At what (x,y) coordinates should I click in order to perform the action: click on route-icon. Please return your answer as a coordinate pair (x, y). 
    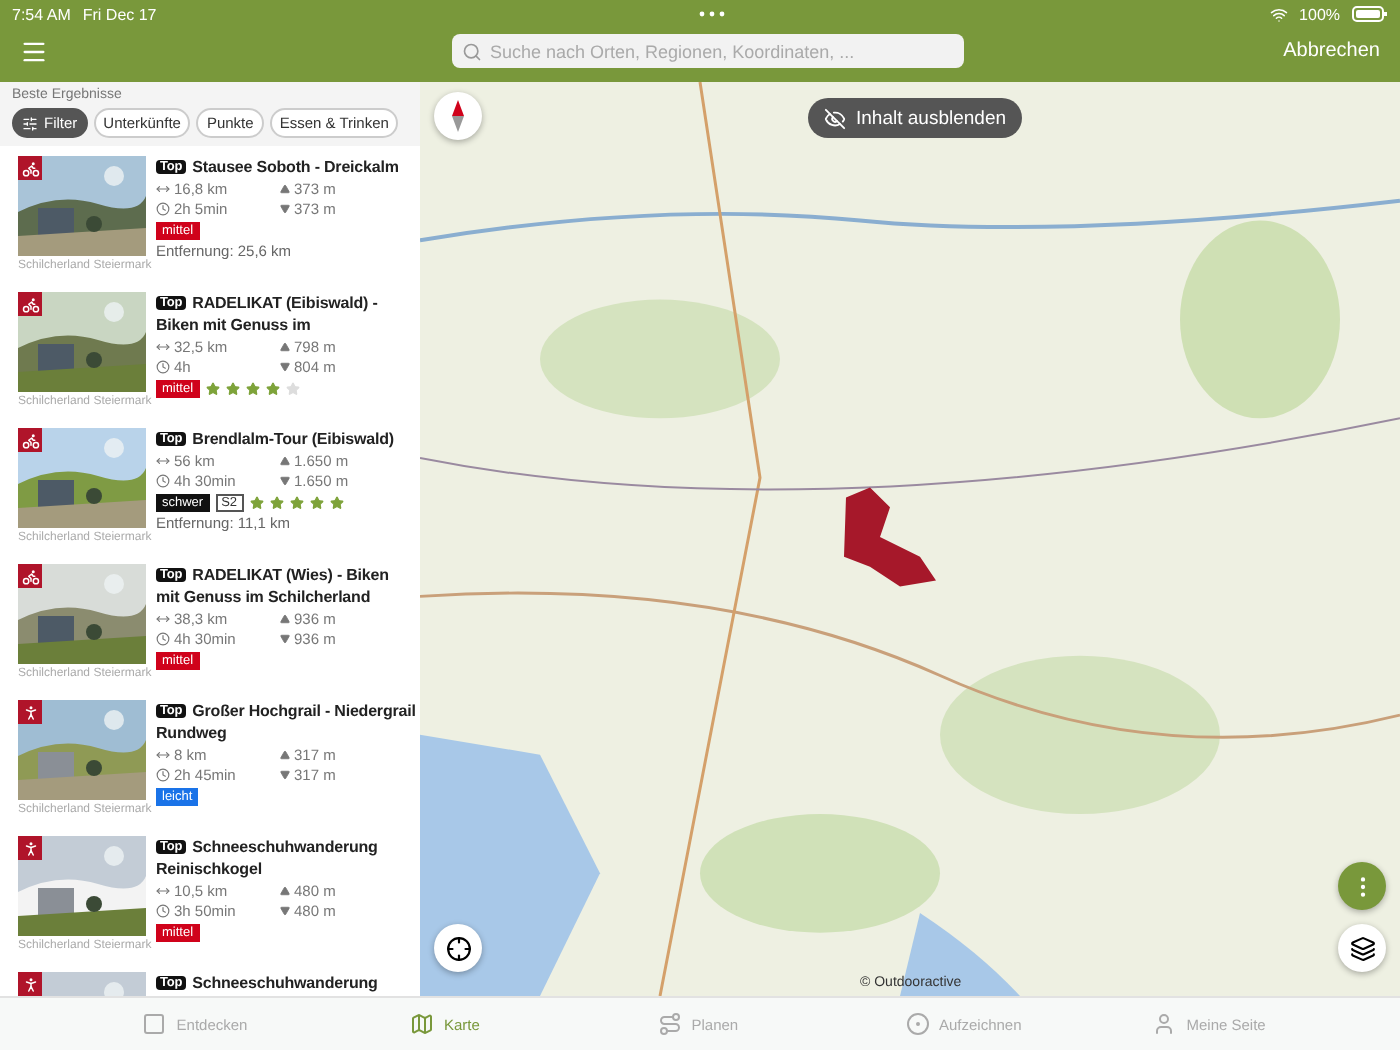
    Looking at the image, I should click on (669, 1024).